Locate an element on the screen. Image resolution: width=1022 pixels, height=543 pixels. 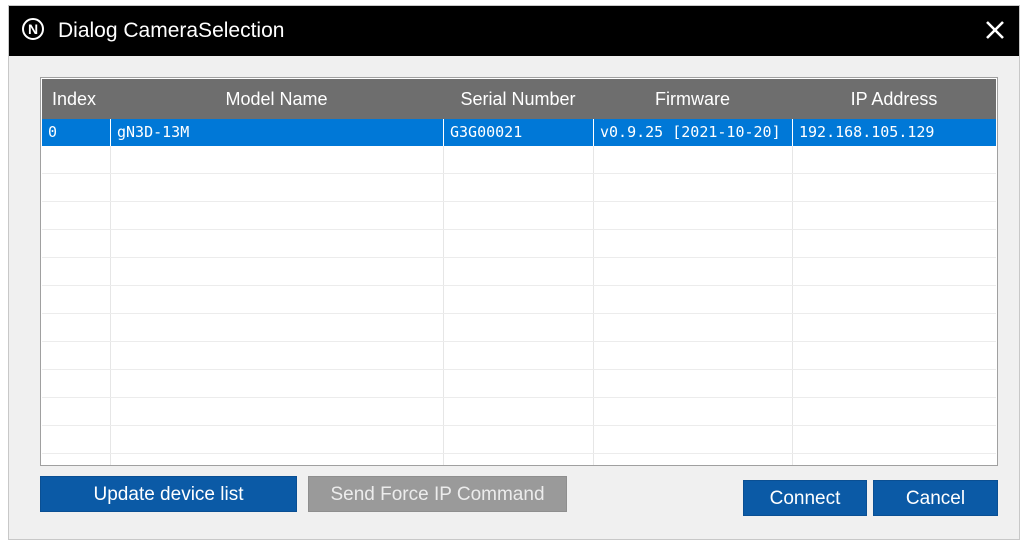
cell-serial-number: G3G00021 is located at coordinates (486, 132).